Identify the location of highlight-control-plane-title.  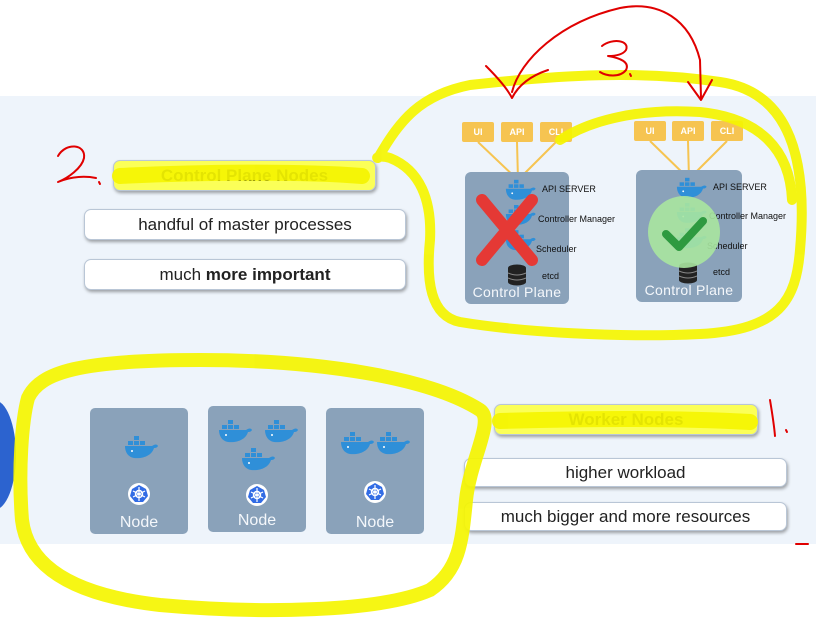
(241, 174).